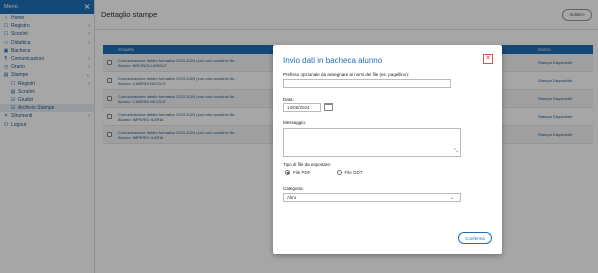 This screenshot has width=598, height=273. I want to click on category-select: Altro ⌄, so click(372, 197).